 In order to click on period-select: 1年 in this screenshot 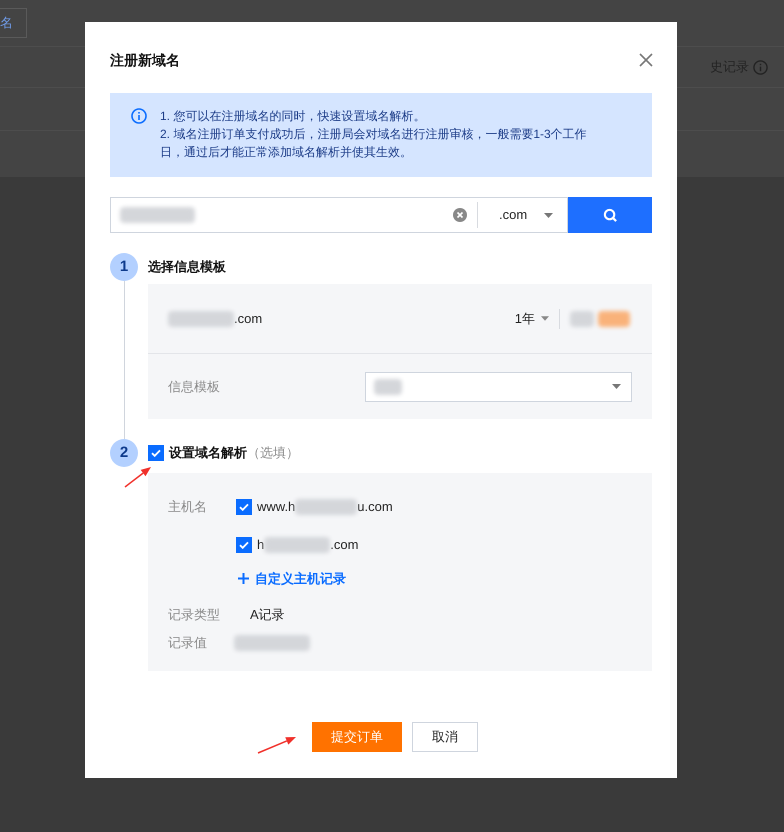, I will do `click(531, 318)`.